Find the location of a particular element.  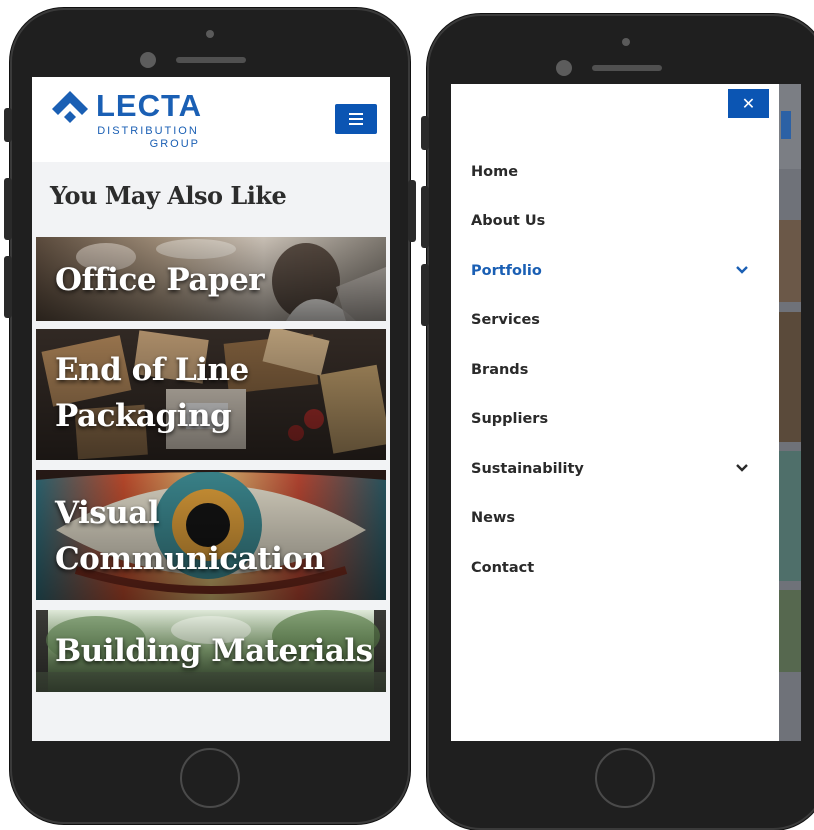

card-visual-communication: Visual Communication is located at coordinates (211, 535).